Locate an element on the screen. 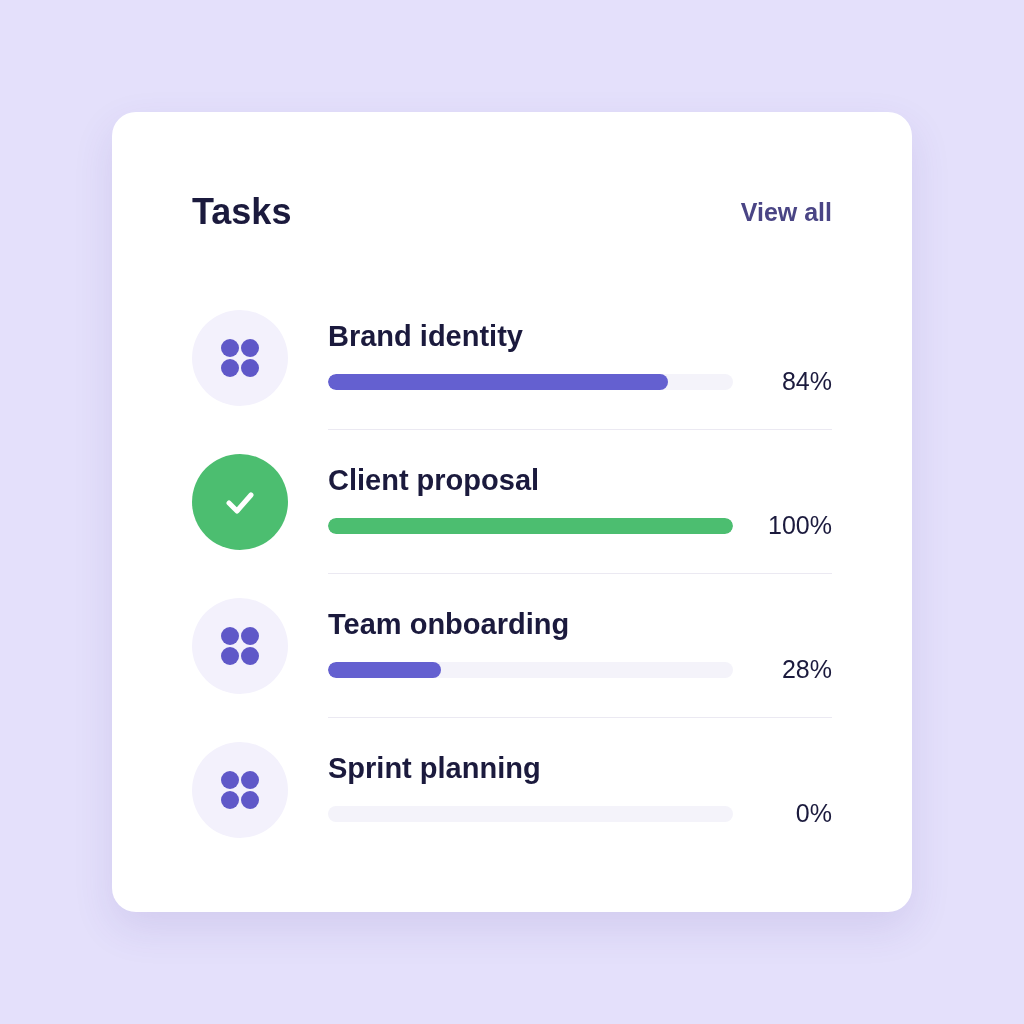 Image resolution: width=1024 pixels, height=1024 pixels. card-title: Tasks is located at coordinates (242, 212).